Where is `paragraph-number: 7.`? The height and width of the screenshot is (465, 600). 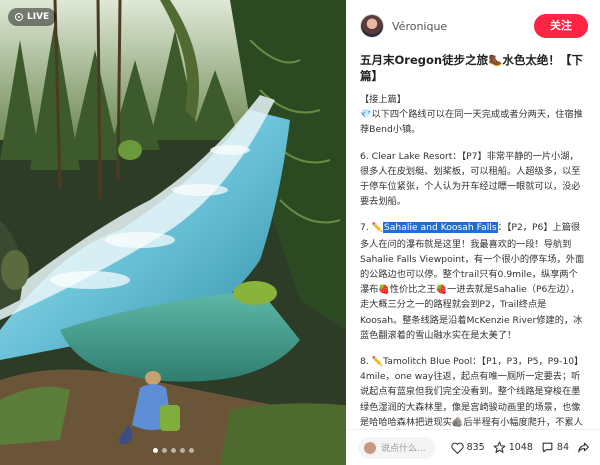 paragraph-number: 7. is located at coordinates (366, 228).